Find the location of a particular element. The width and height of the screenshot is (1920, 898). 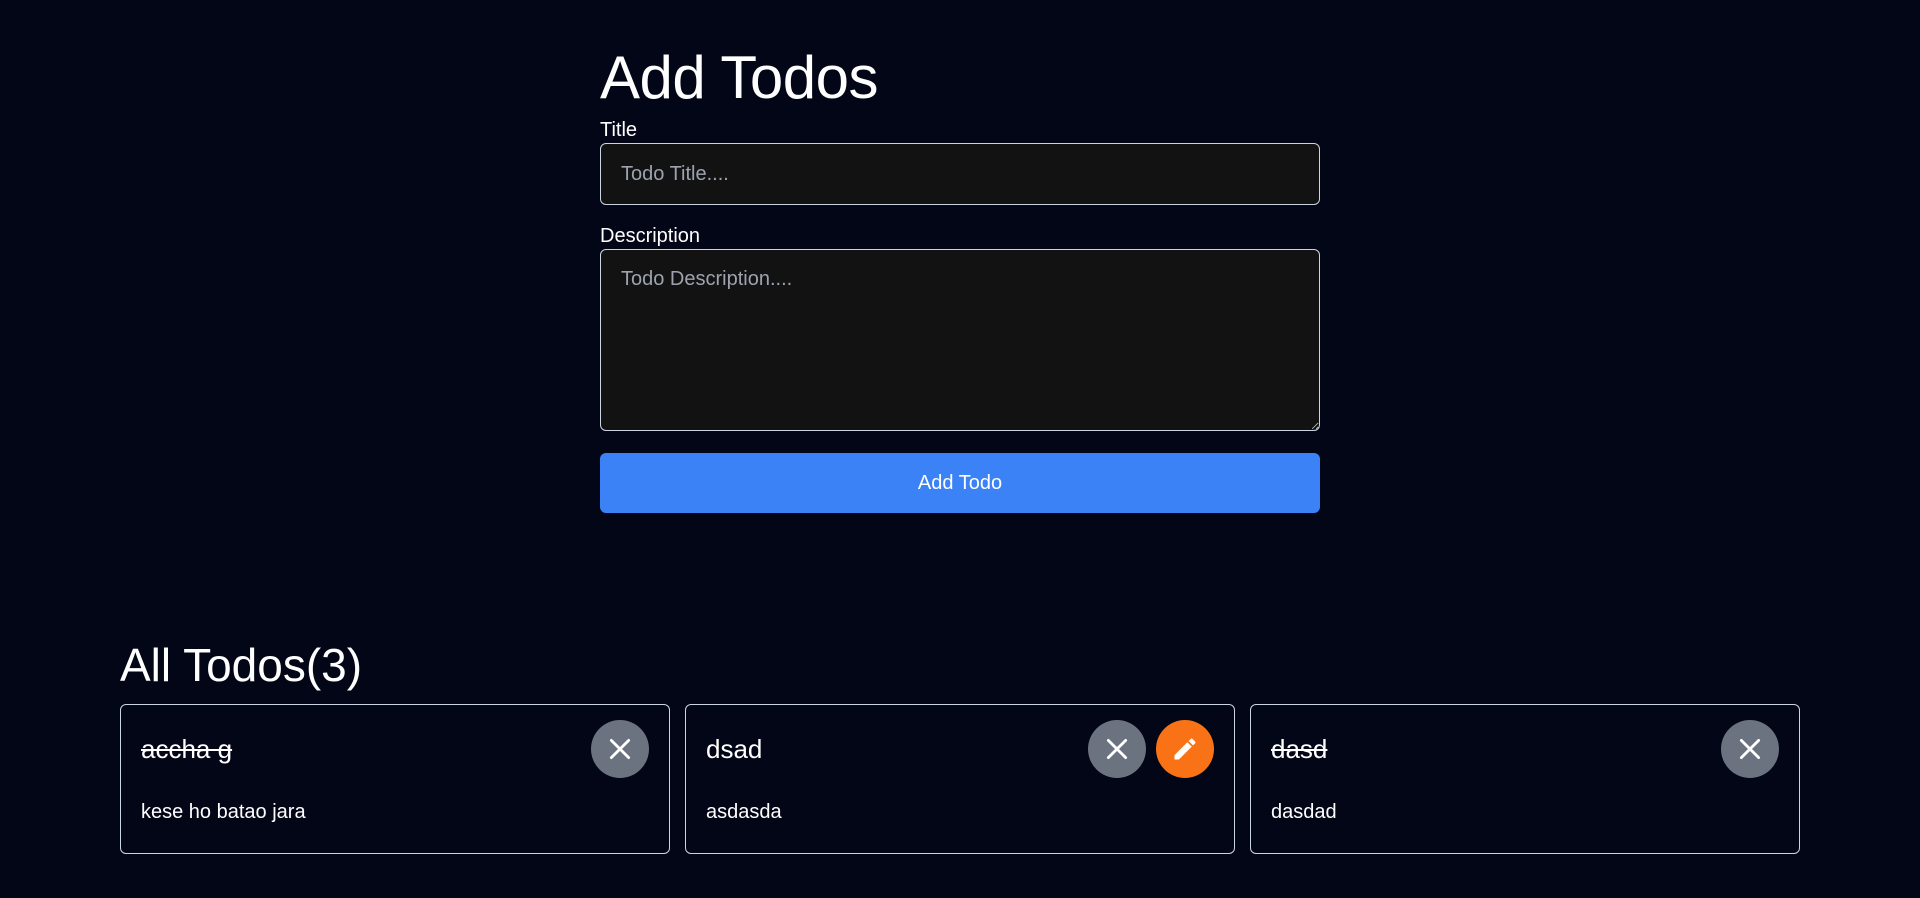

todo-list: accha g kese ho batao jara dsad asdasda is located at coordinates (960, 779).